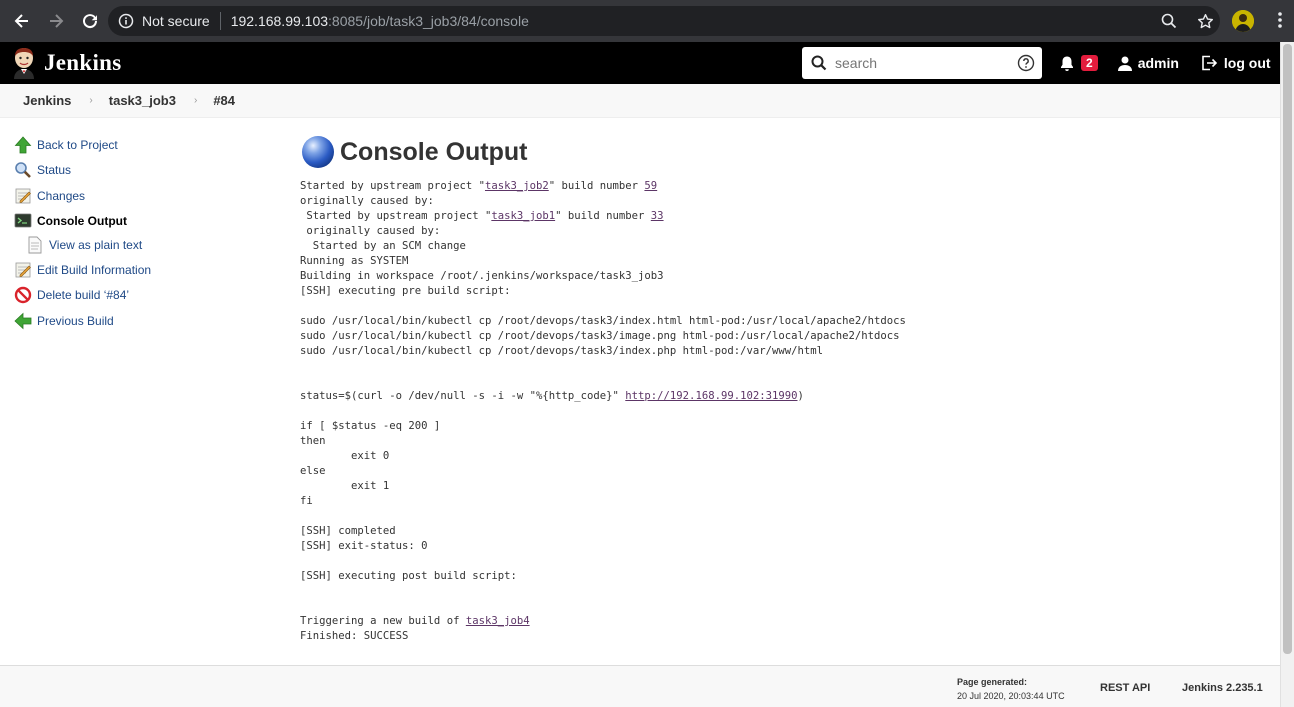  I want to click on page-heading: Console Output, so click(604, 152).